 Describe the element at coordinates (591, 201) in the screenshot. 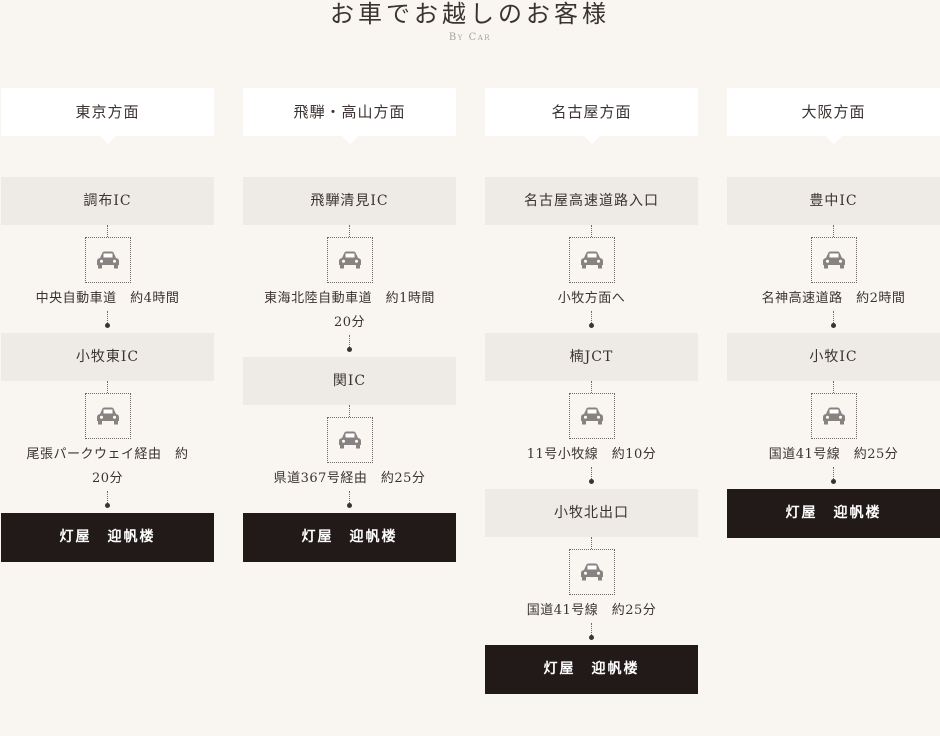

I see `waypoint: 名古屋高速道路入口` at that location.